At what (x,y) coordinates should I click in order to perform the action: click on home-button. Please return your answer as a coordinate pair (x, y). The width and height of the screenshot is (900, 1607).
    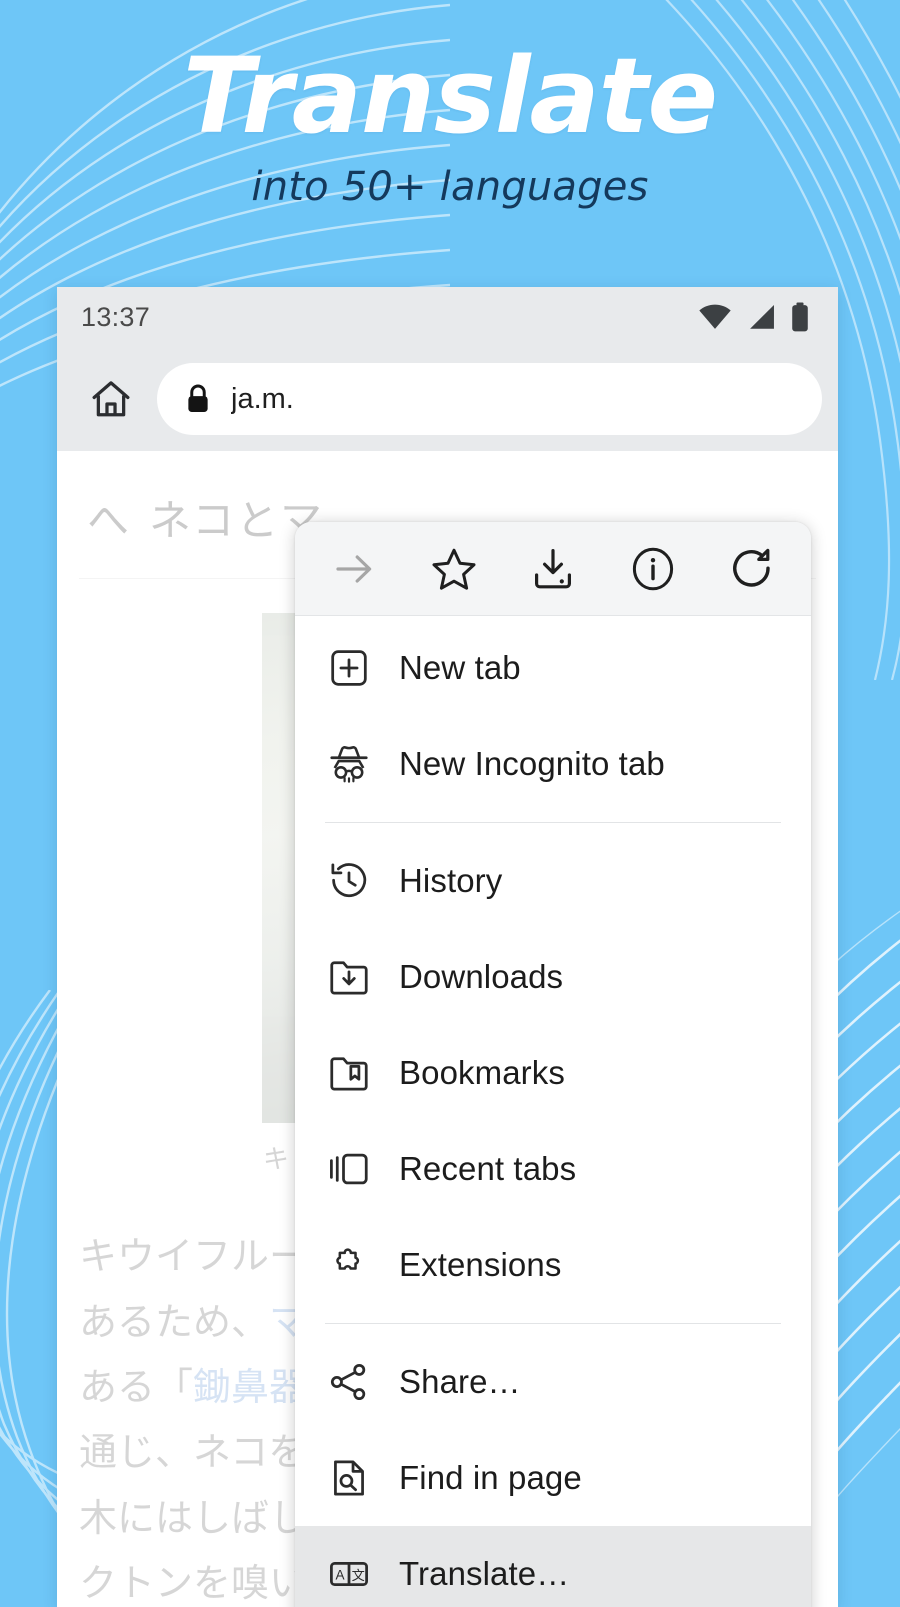
    Looking at the image, I should click on (111, 399).